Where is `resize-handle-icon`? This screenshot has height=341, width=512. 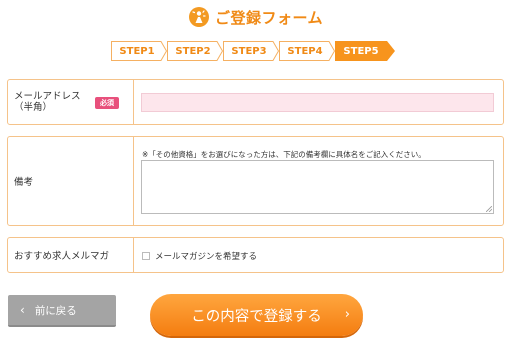
resize-handle-icon is located at coordinates (489, 209).